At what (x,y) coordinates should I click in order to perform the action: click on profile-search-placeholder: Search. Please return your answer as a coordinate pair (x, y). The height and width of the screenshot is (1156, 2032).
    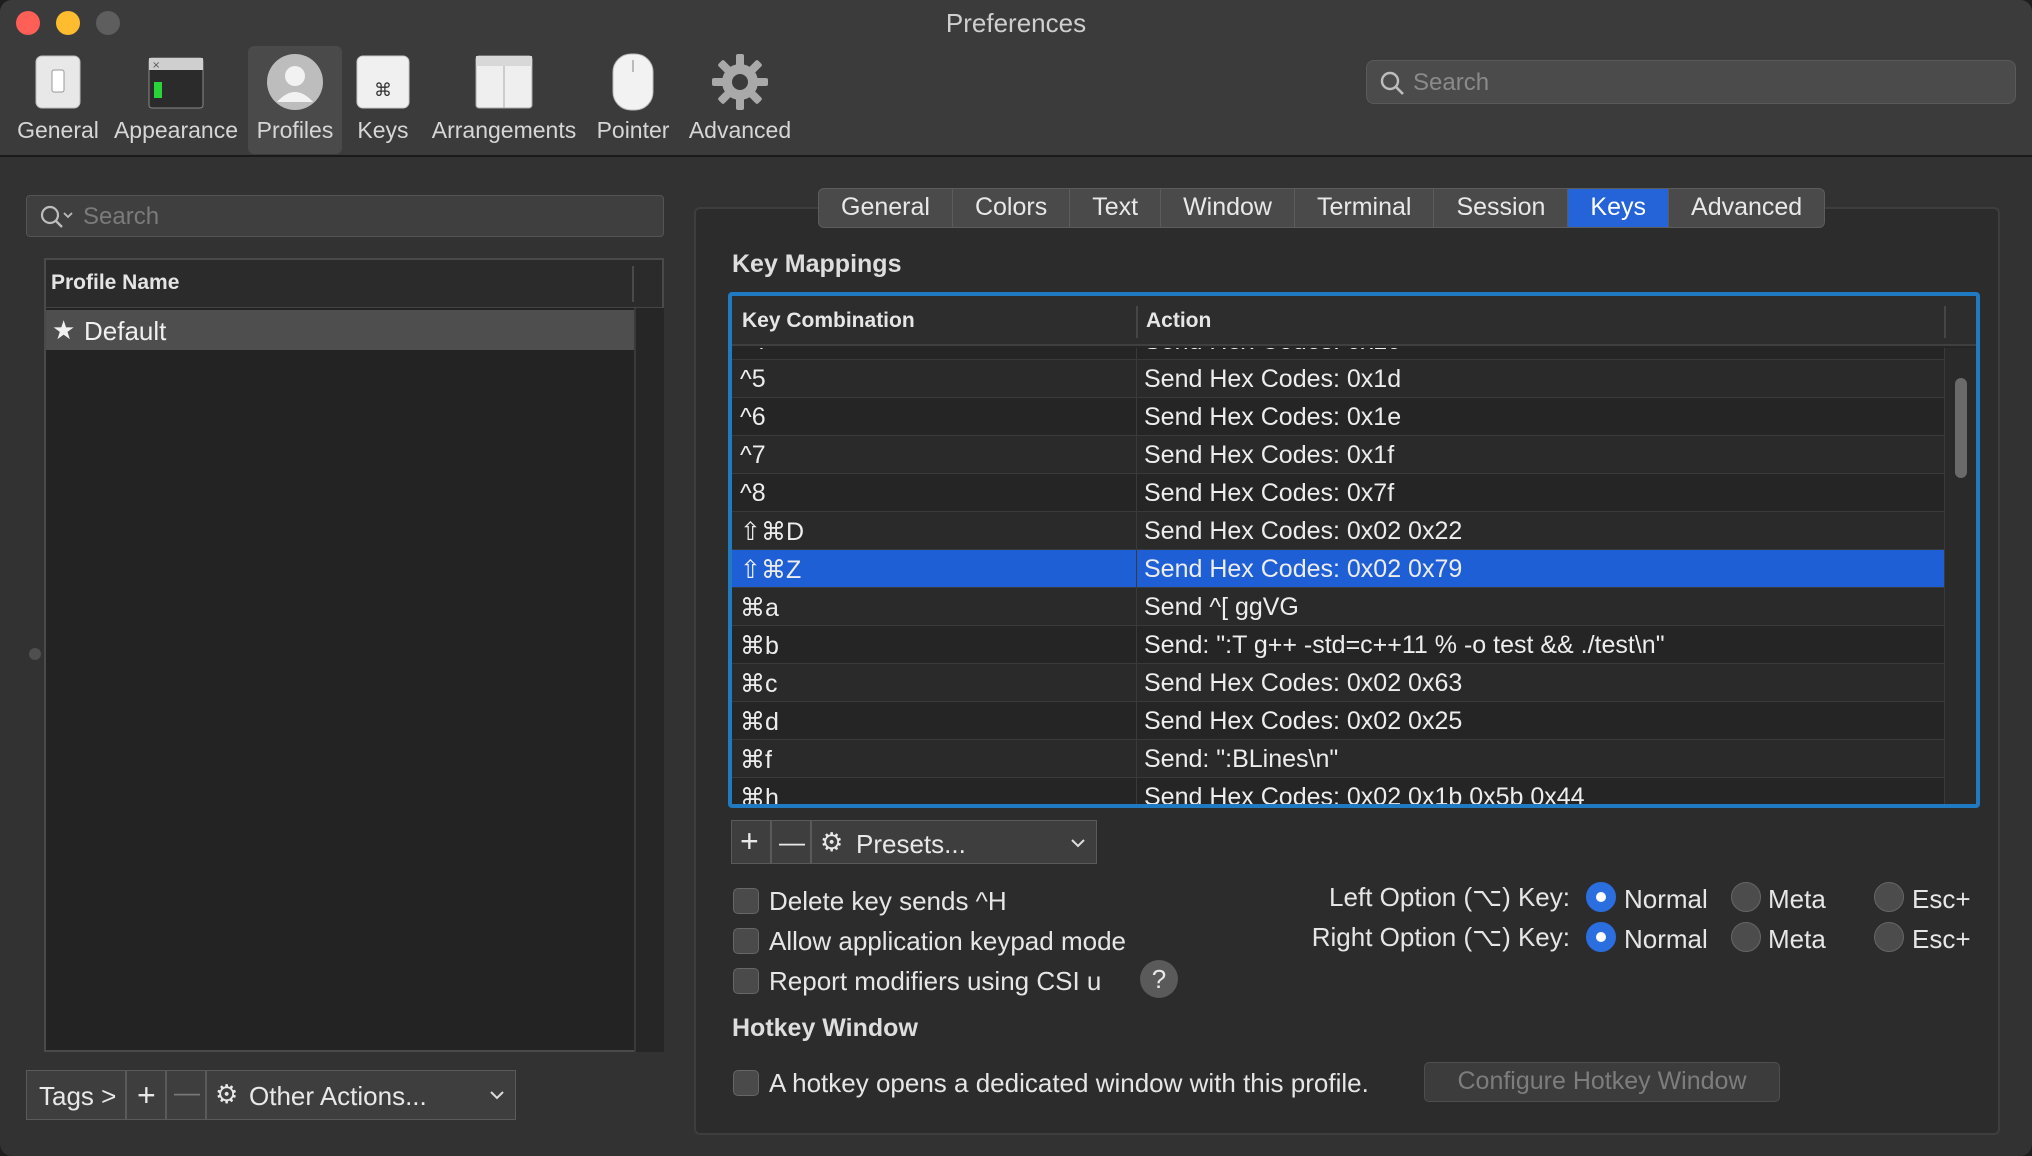
    Looking at the image, I should click on (121, 216).